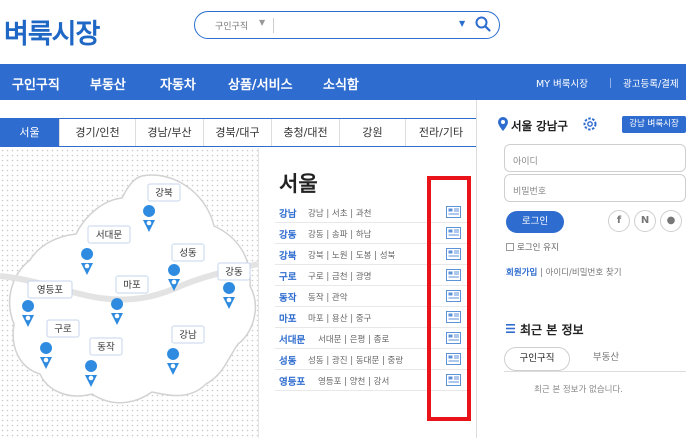 This screenshot has width=686, height=442. Describe the element at coordinates (287, 213) in the screenshot. I see `district-name: 강남` at that location.